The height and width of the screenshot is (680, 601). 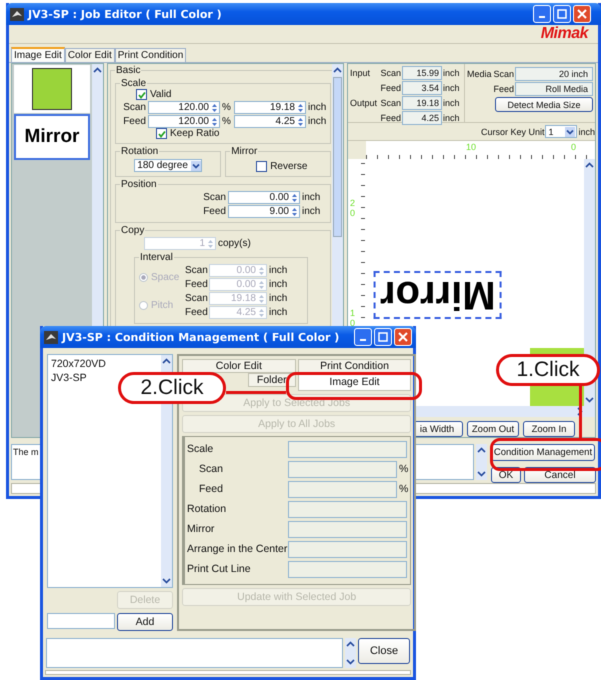 I want to click on scroll-right-icon, so click(x=580, y=411).